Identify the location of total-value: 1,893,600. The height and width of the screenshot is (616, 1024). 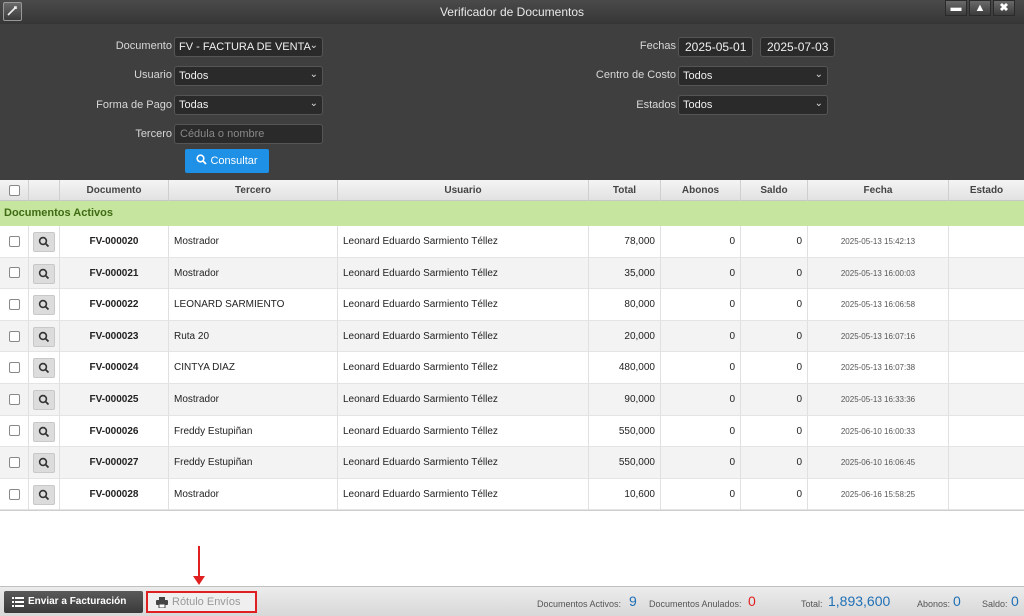
(859, 601).